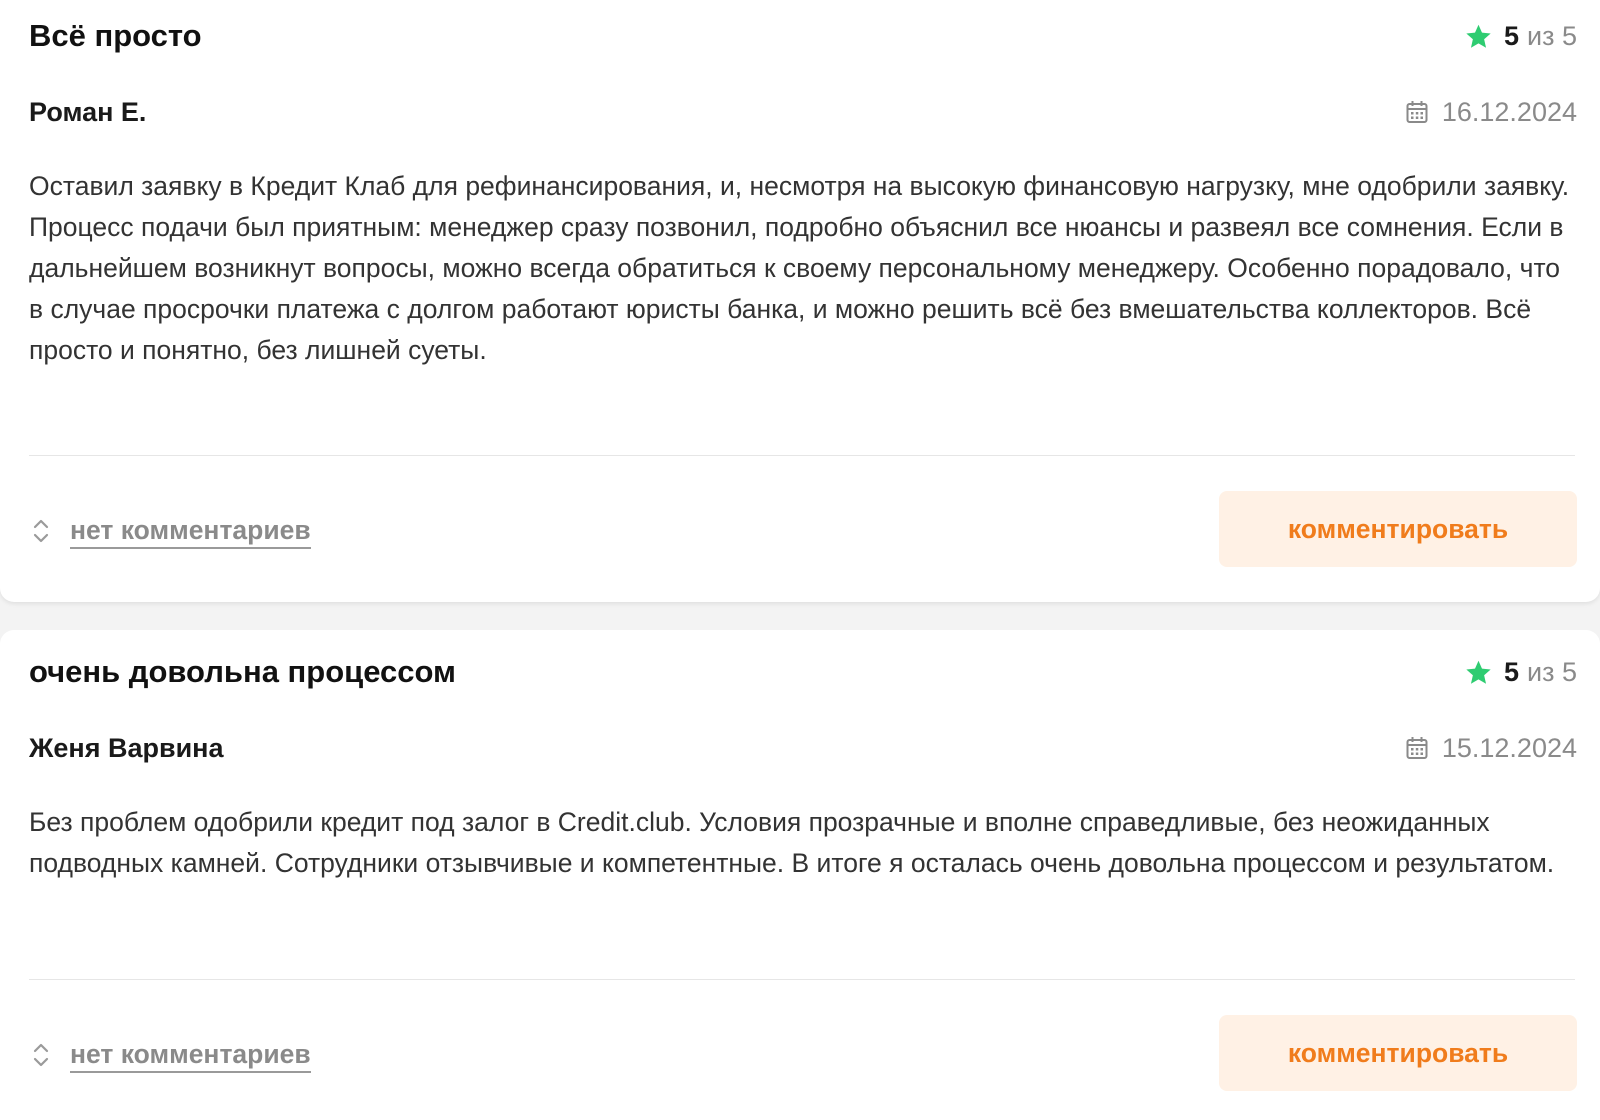 The image size is (1600, 1120). What do you see at coordinates (115, 35) in the screenshot?
I see `review-title: Всё просто` at bounding box center [115, 35].